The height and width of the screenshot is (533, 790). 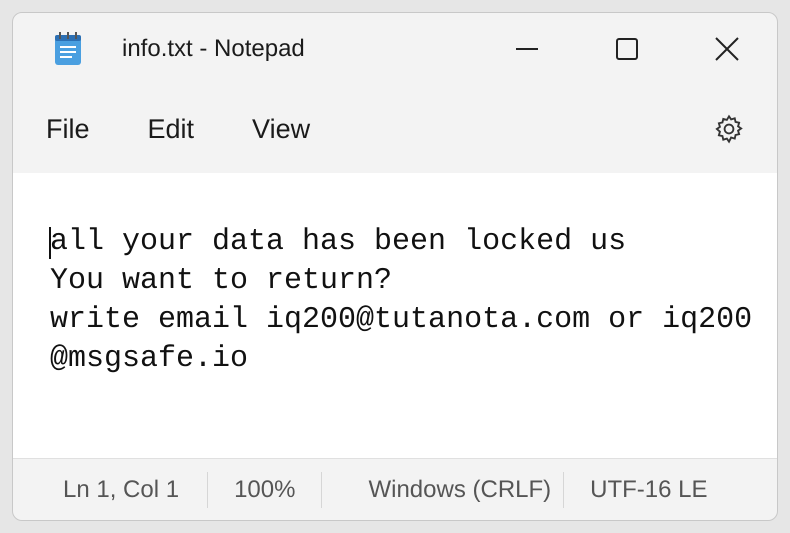 What do you see at coordinates (729, 129) in the screenshot?
I see `settings-icon` at bounding box center [729, 129].